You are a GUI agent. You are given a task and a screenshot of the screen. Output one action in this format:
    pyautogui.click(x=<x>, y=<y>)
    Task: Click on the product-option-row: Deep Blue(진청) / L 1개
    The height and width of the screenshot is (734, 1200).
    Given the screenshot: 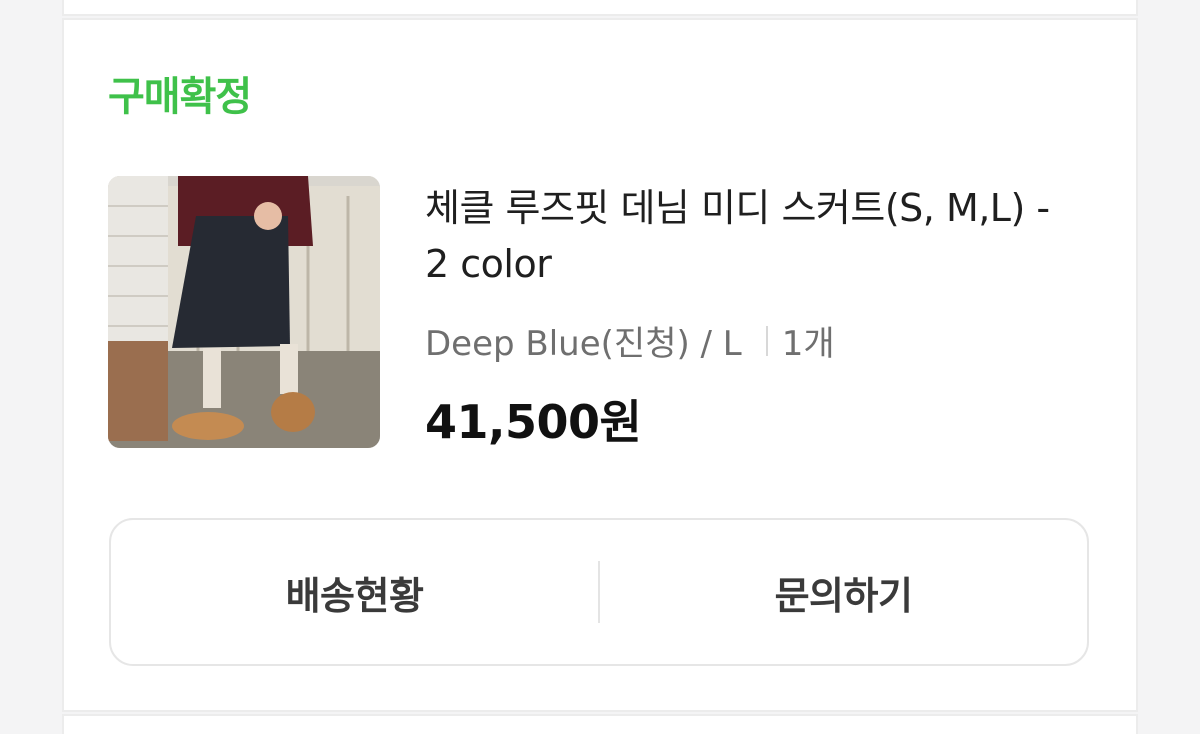 What is the action you would take?
    pyautogui.click(x=630, y=340)
    